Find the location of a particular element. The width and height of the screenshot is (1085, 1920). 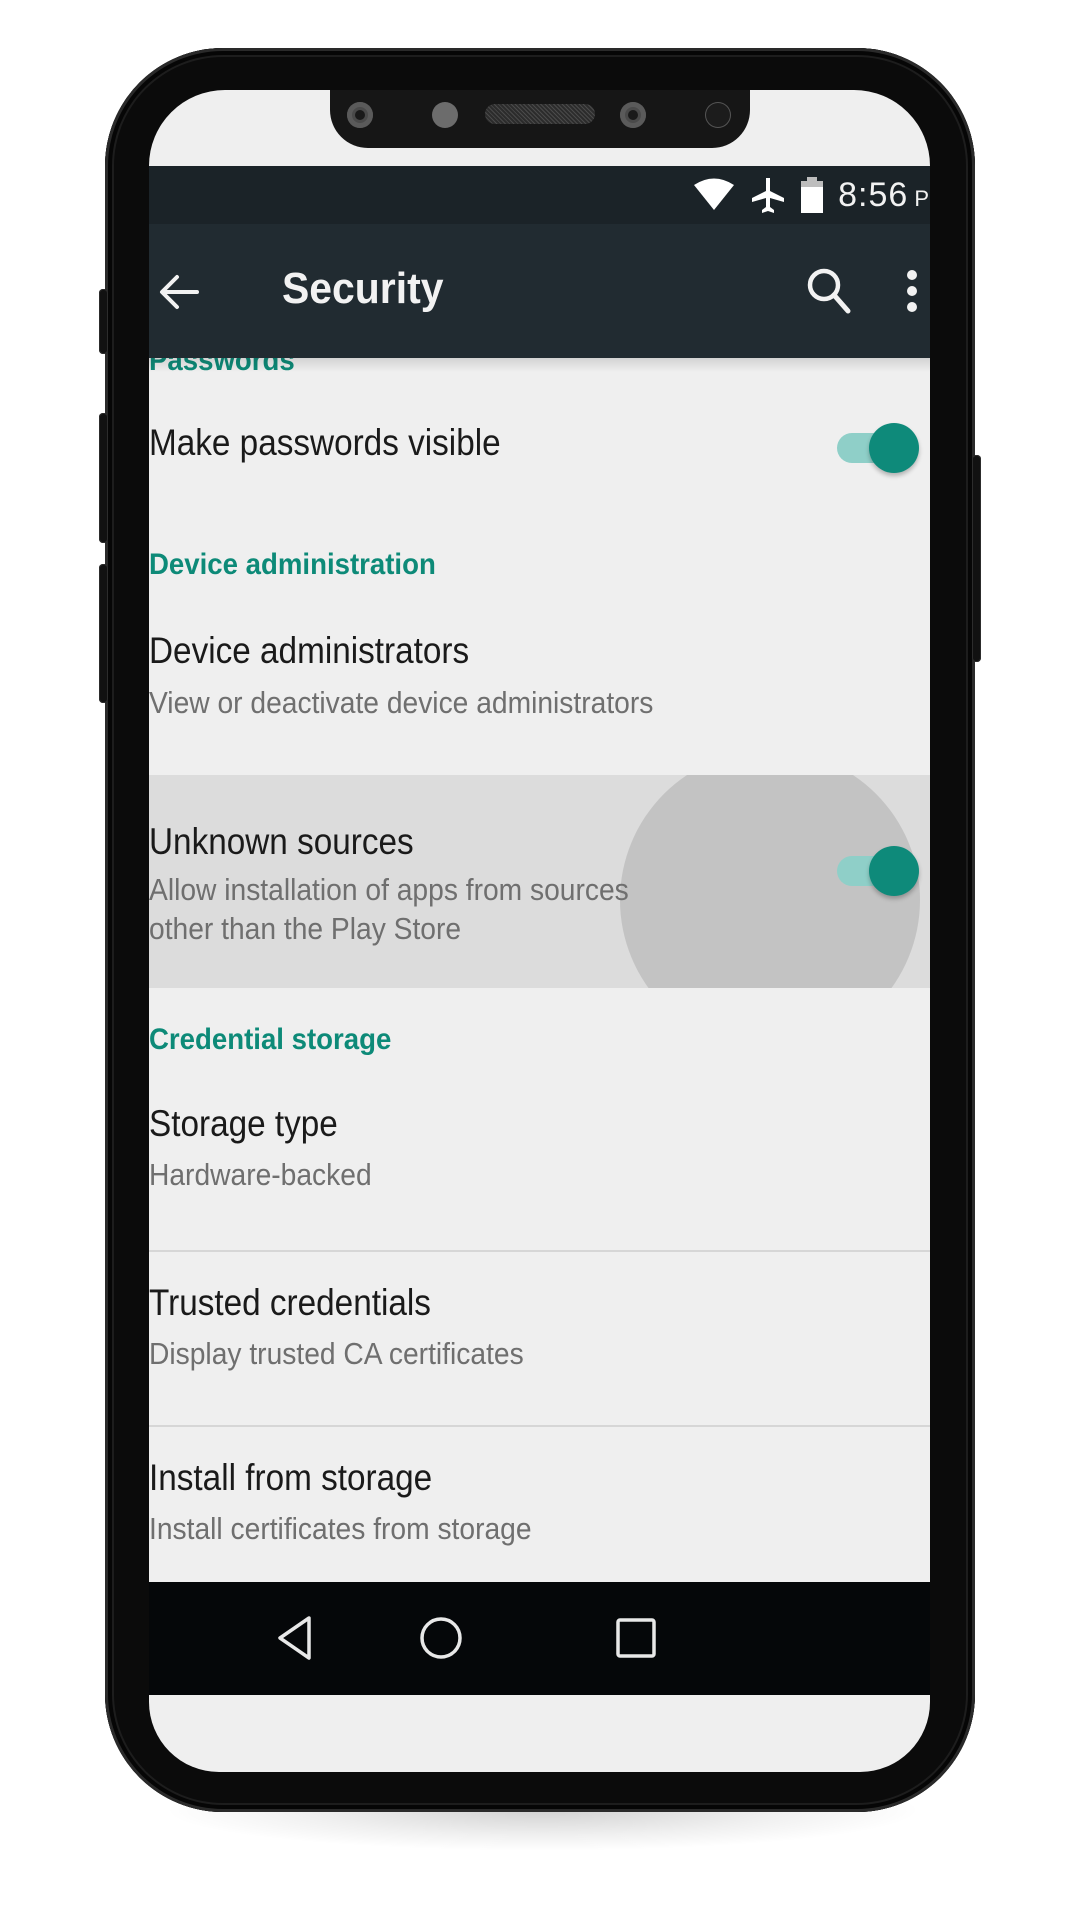

setting-storage-type: Storage type Hardware-backed is located at coordinates (539, 1161).